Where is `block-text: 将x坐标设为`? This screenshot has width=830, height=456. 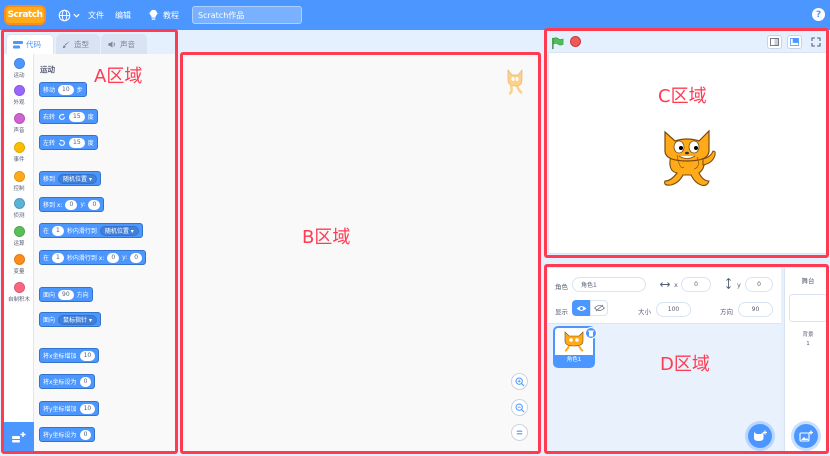
block-text: 将x坐标设为 is located at coordinates (60, 382).